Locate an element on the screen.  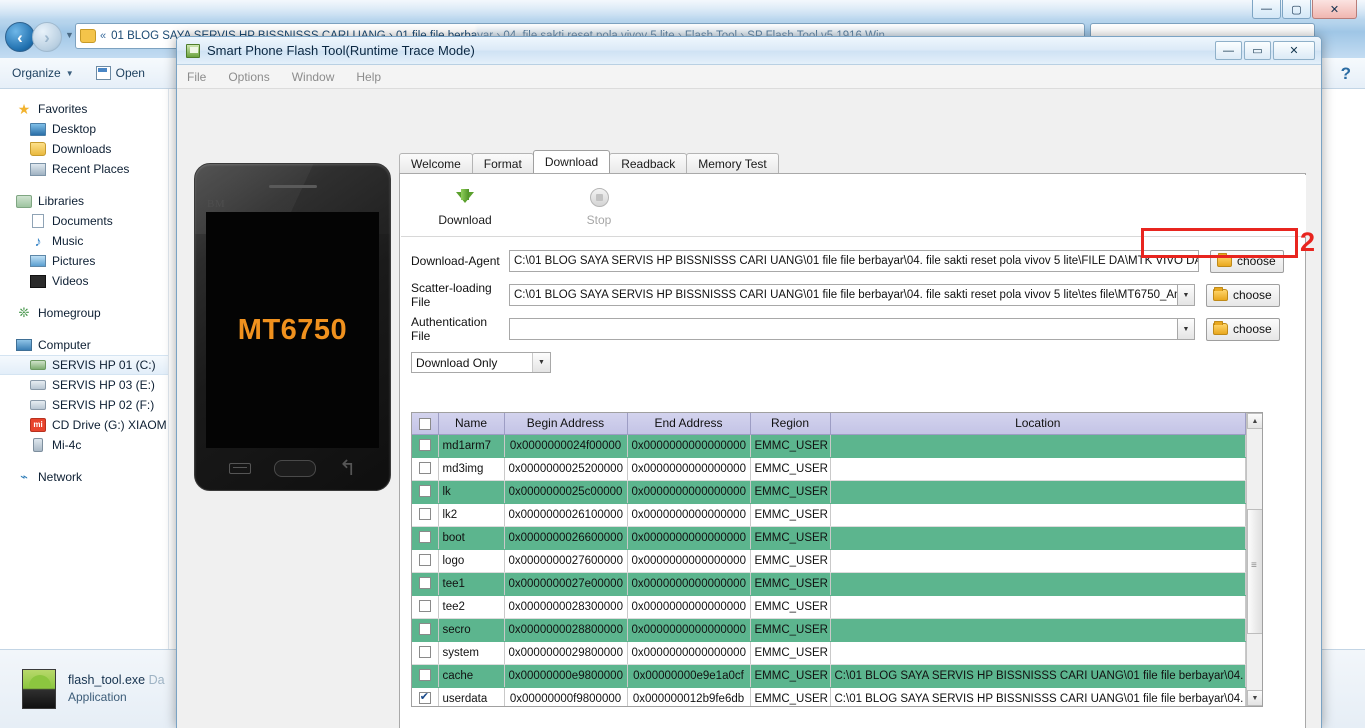
column-header-end-address: End Address is located at coordinates (689, 424).